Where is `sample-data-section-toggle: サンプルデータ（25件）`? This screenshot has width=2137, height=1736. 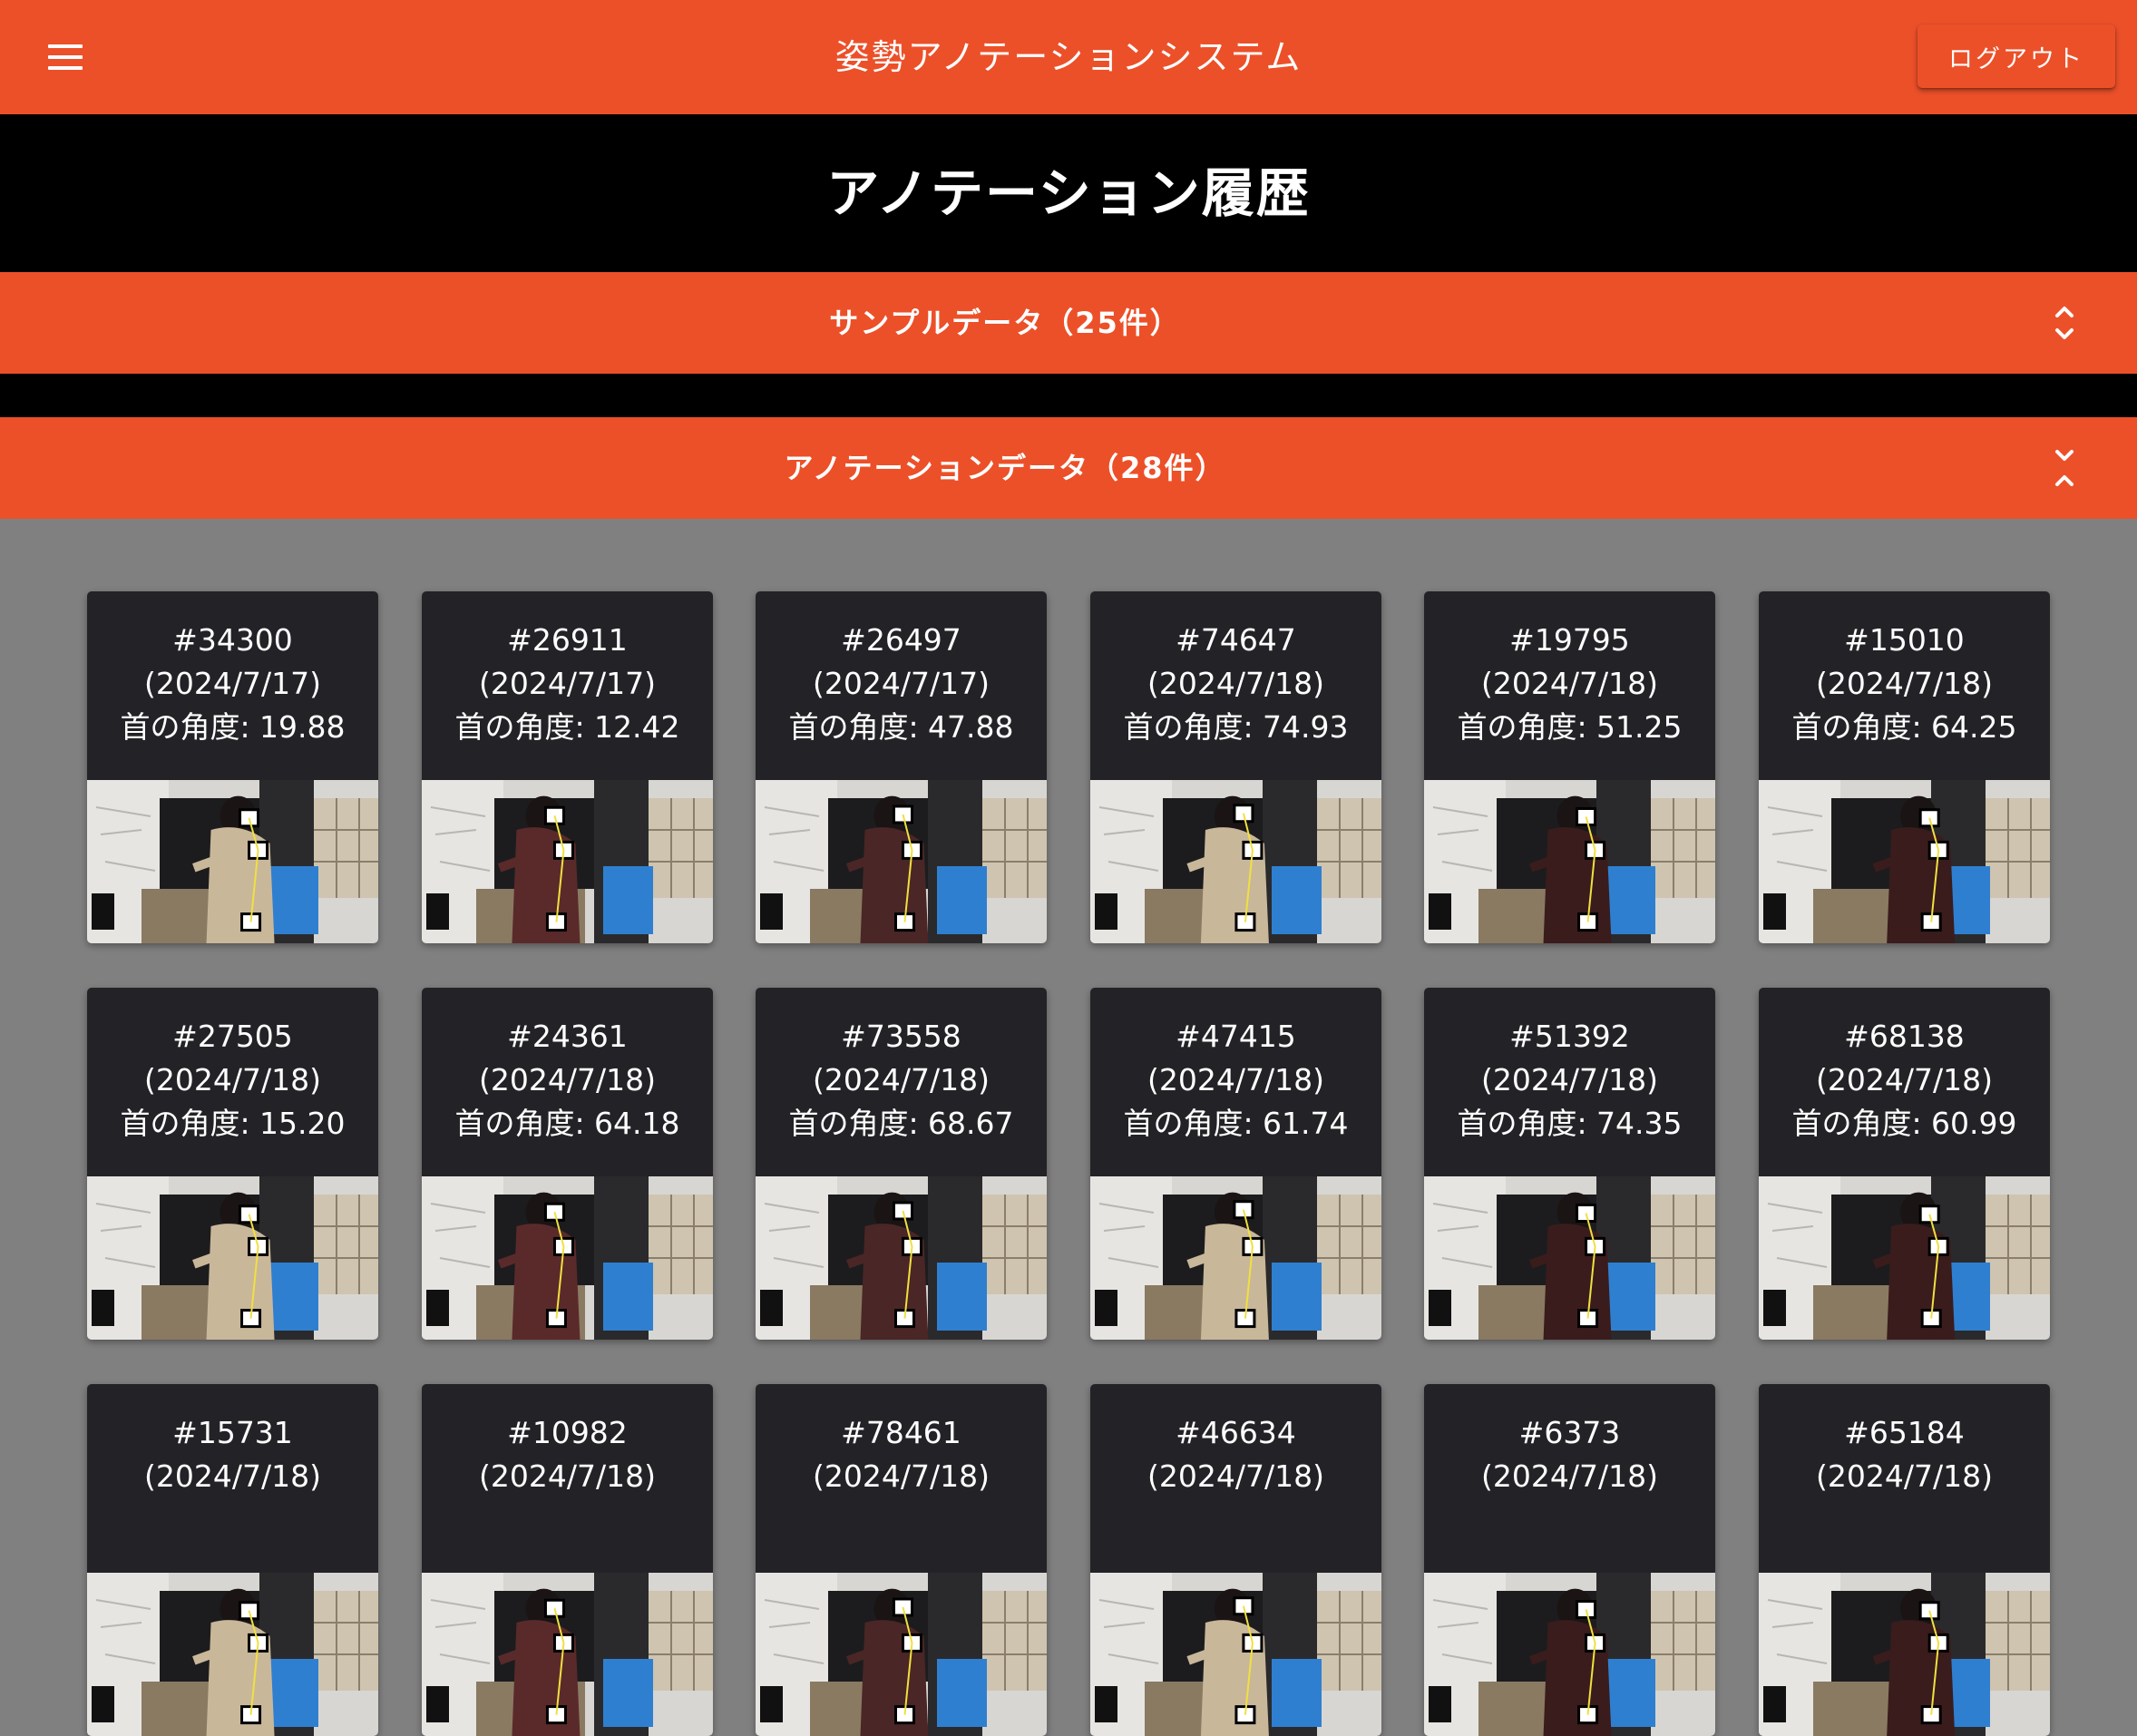
sample-data-section-toggle: サンプルデータ（25件） is located at coordinates (1068, 323).